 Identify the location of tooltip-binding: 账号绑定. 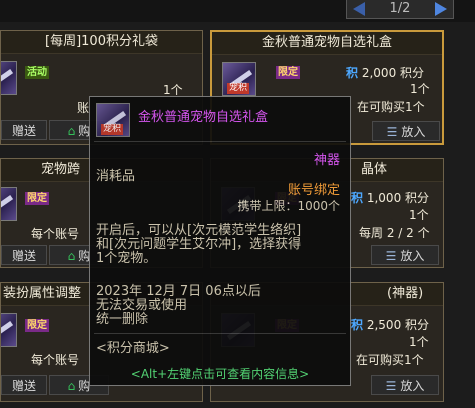
(313, 190).